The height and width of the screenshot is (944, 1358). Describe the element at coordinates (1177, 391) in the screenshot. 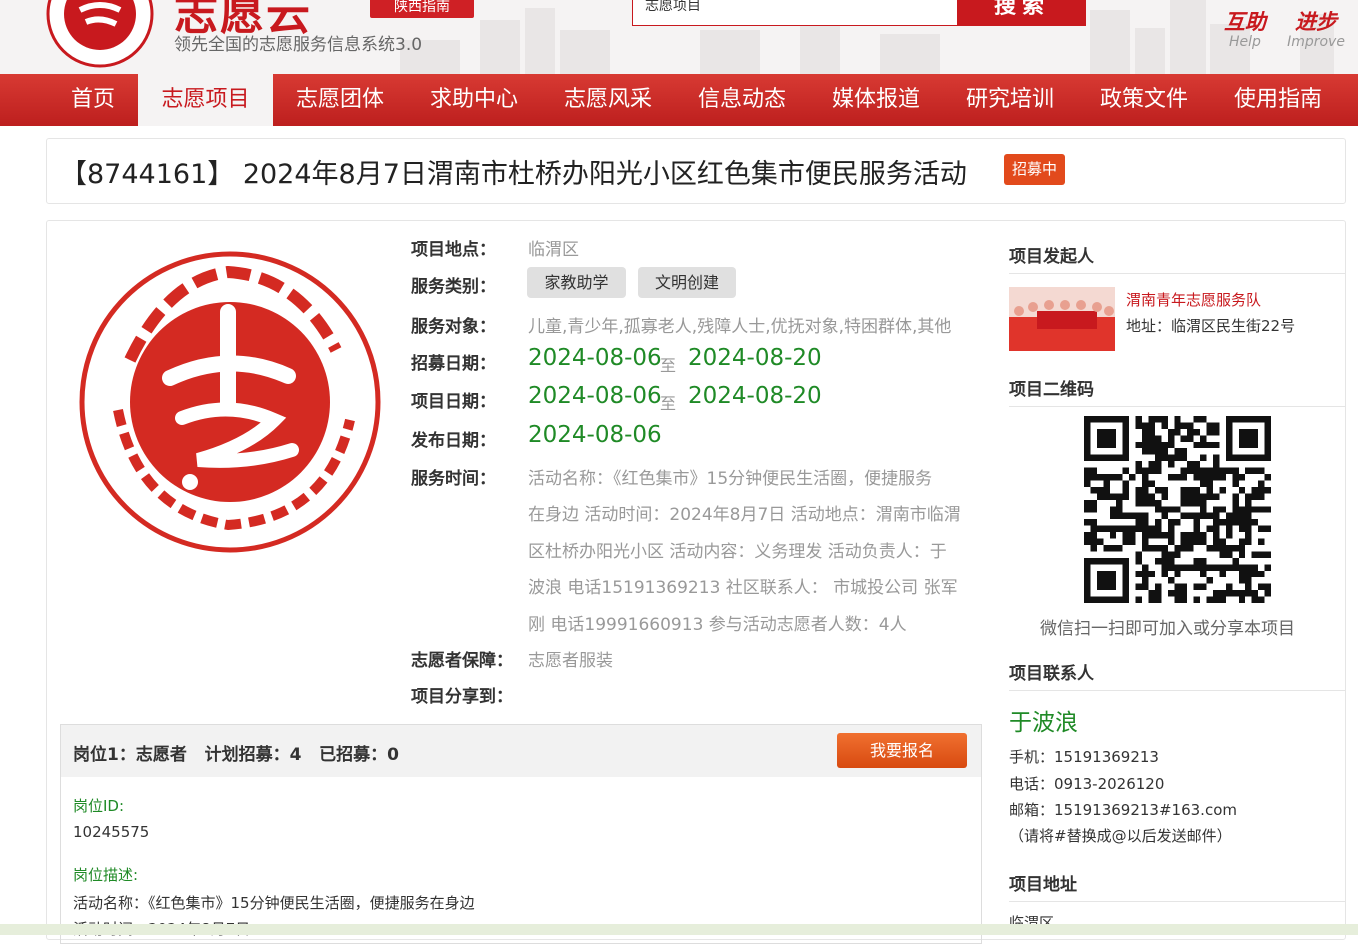

I see `qr-heading: 项目二维码` at that location.